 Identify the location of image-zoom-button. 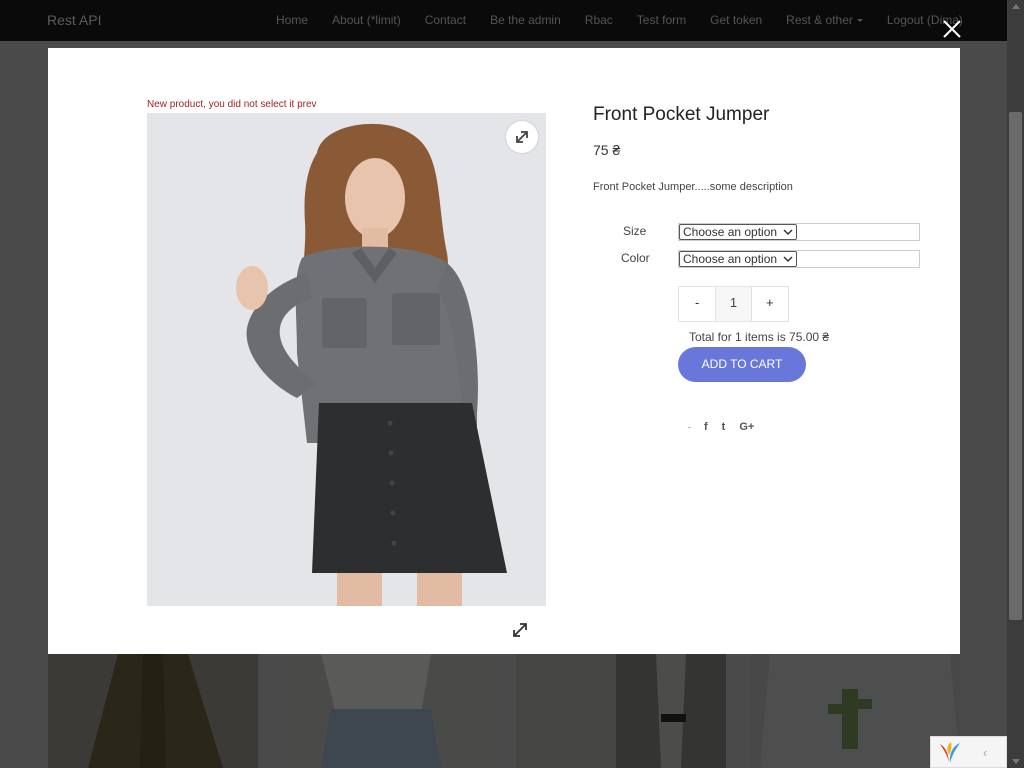
(522, 137).